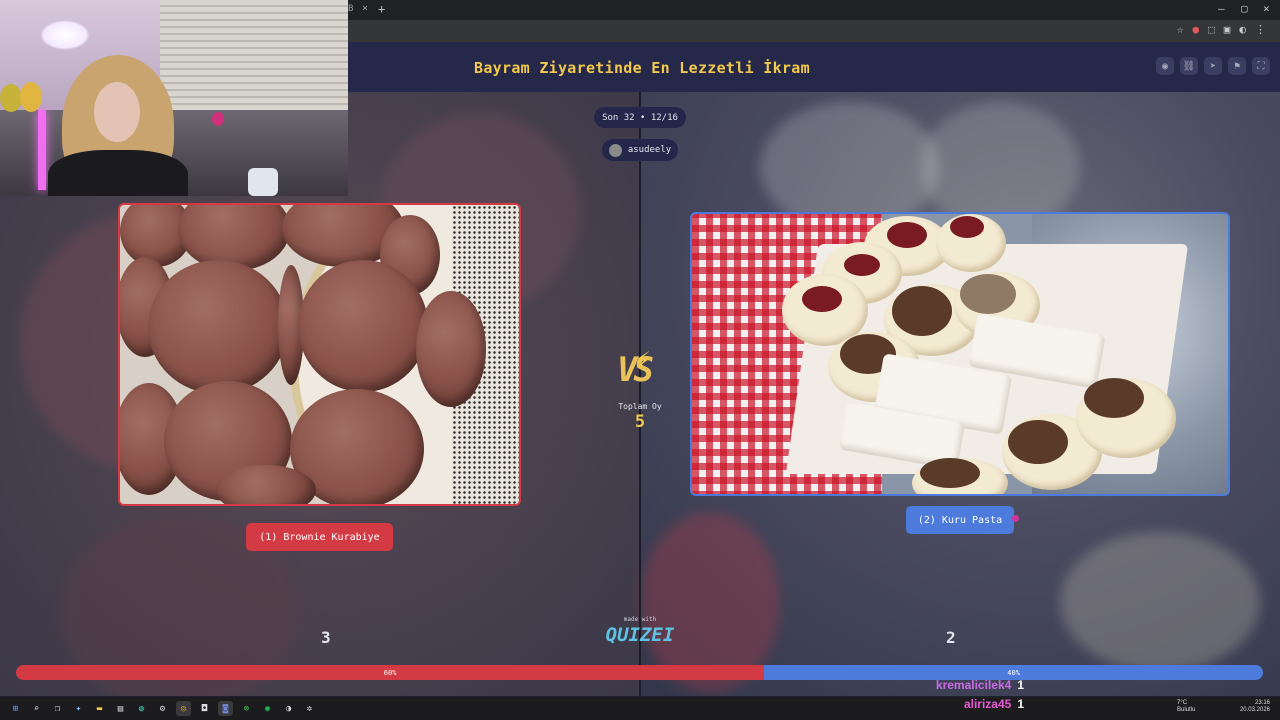 This screenshot has width=1280, height=720. I want to click on spotify-icon: ◉, so click(267, 708).